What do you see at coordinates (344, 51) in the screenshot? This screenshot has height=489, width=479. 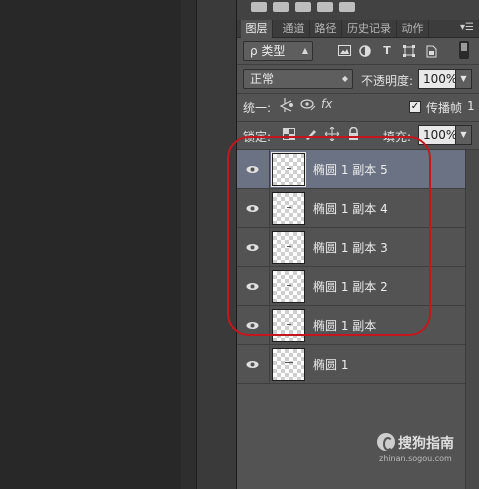 I see `image-filter-icon` at bounding box center [344, 51].